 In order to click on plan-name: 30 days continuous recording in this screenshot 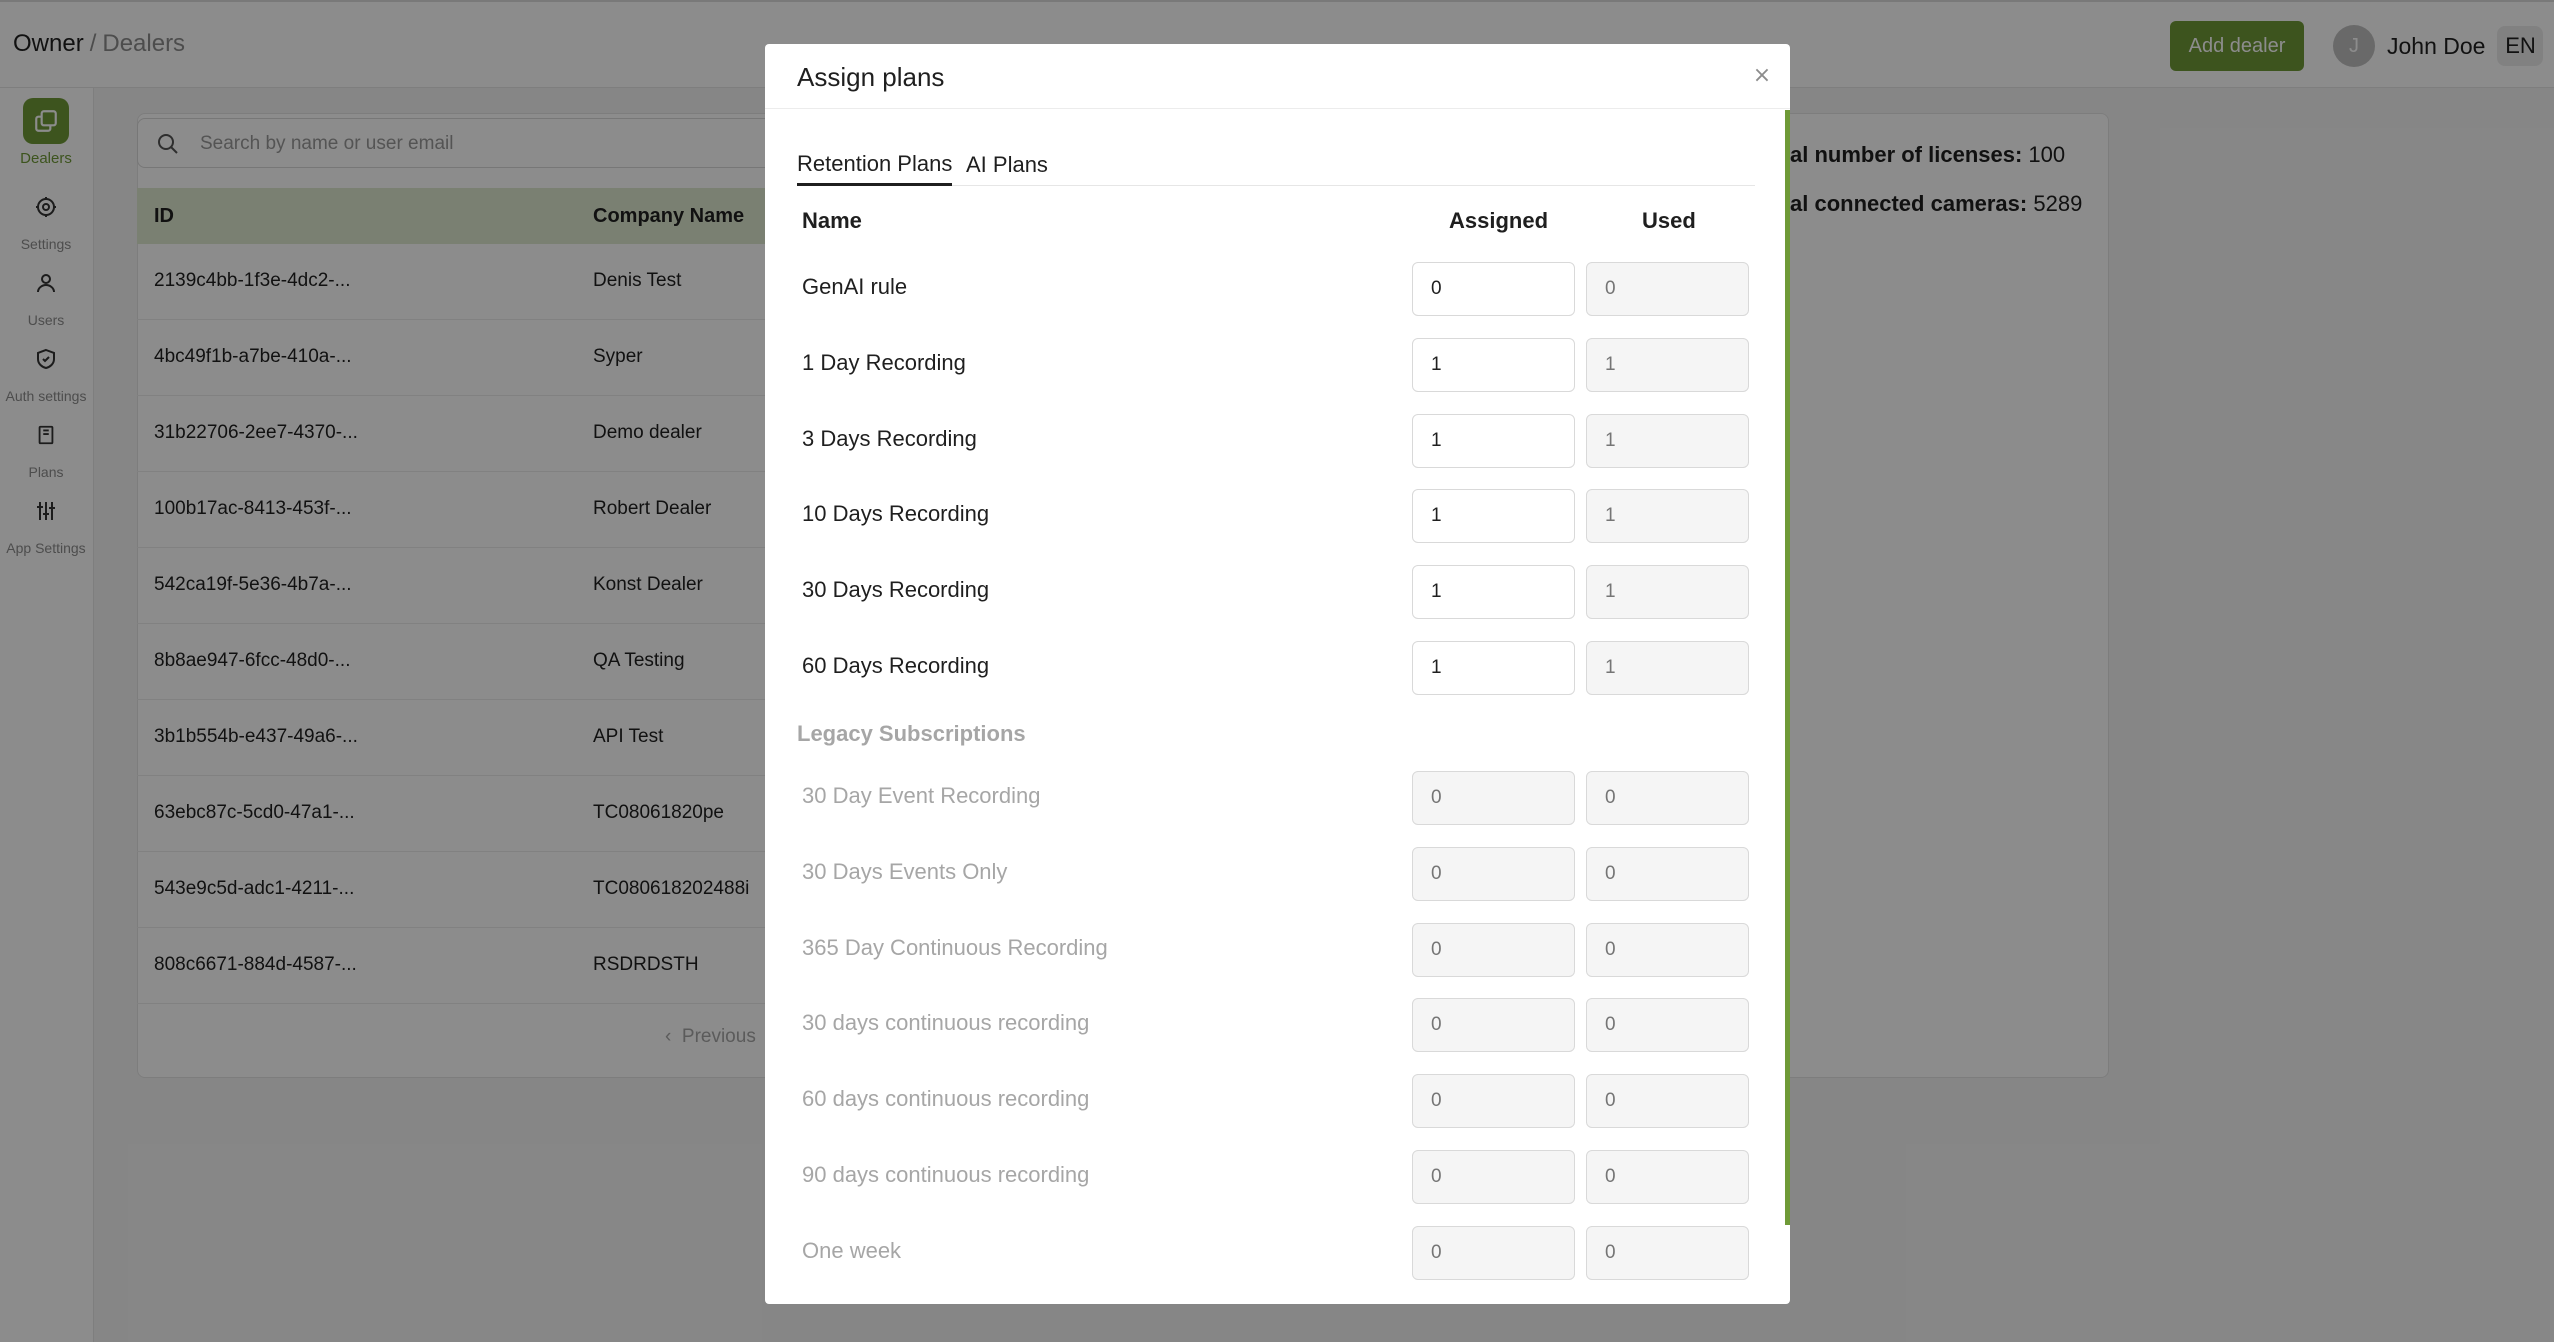, I will do `click(946, 1022)`.